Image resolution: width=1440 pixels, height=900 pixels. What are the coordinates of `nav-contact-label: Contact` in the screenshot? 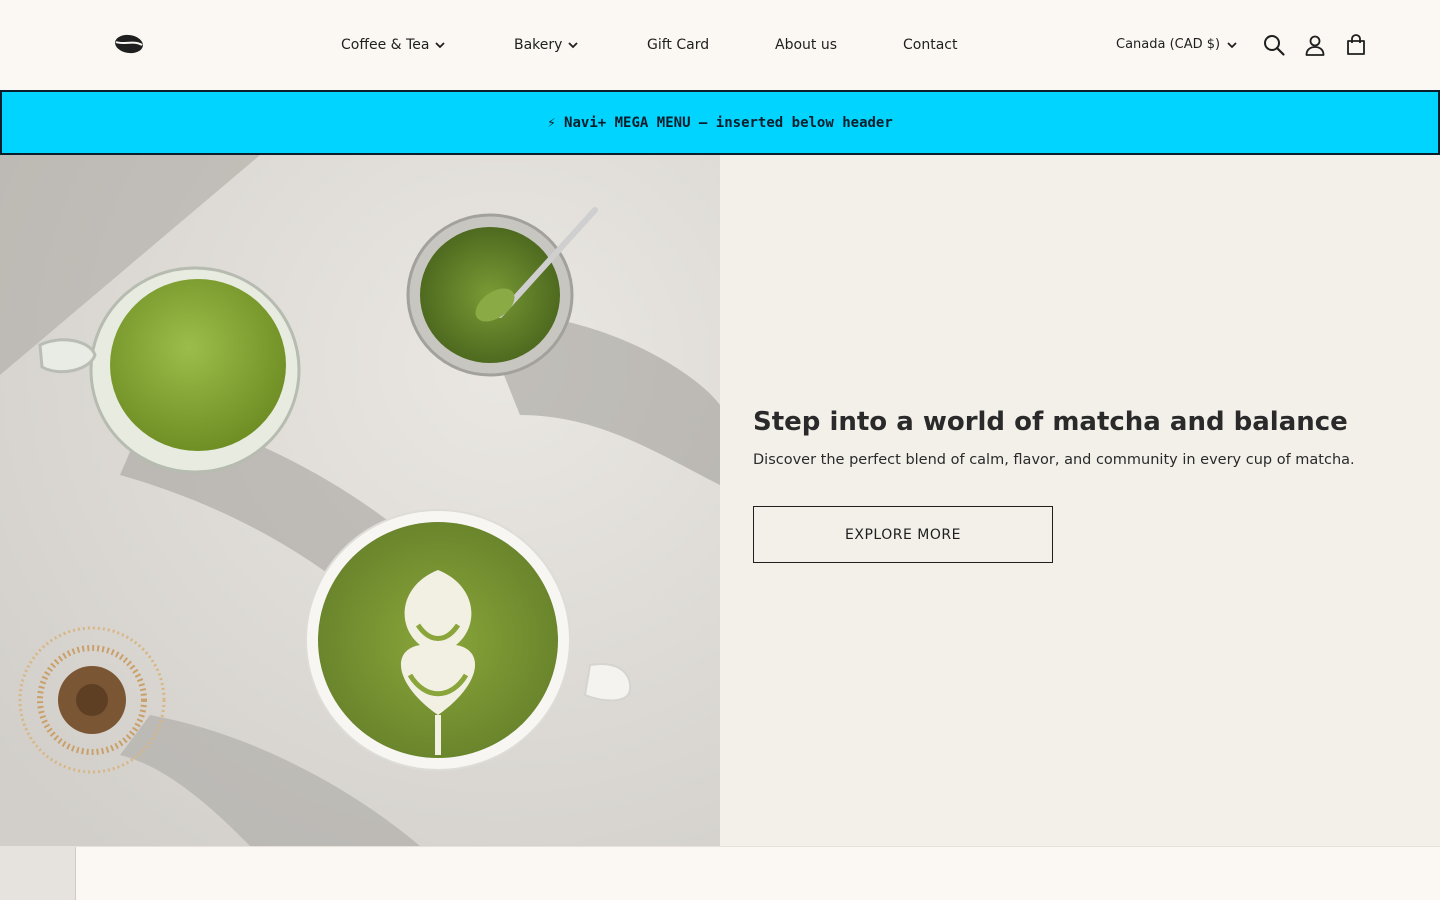 It's located at (930, 45).